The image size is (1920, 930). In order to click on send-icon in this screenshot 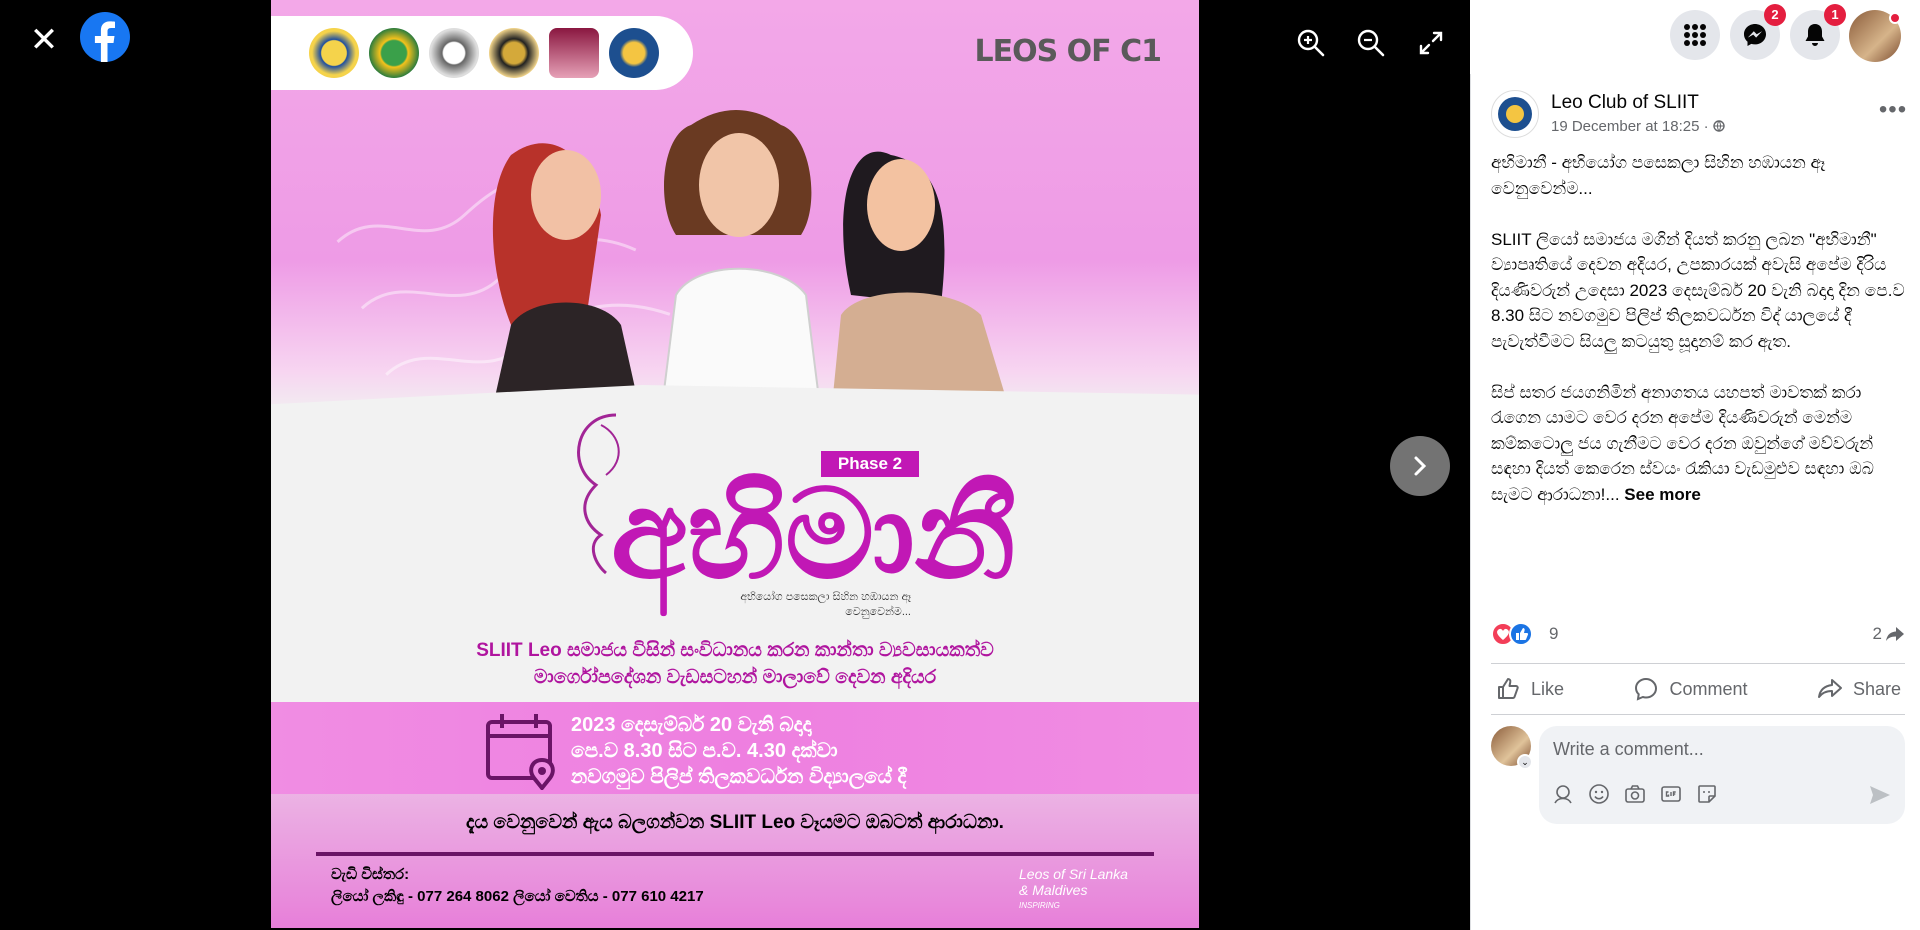, I will do `click(1880, 795)`.